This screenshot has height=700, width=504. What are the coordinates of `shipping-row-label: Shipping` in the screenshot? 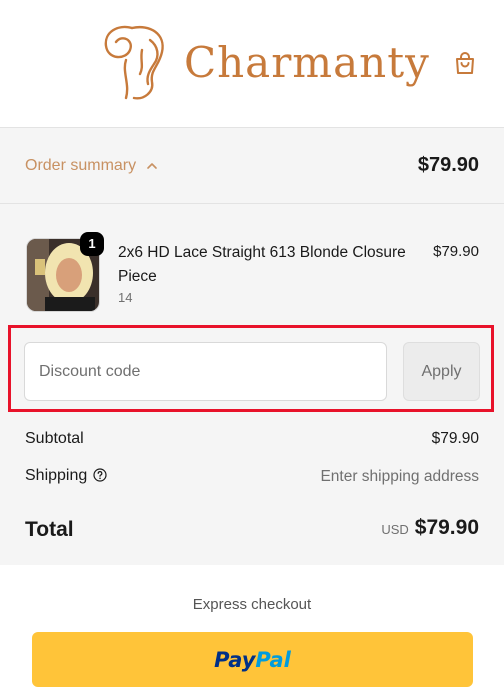 It's located at (66, 476).